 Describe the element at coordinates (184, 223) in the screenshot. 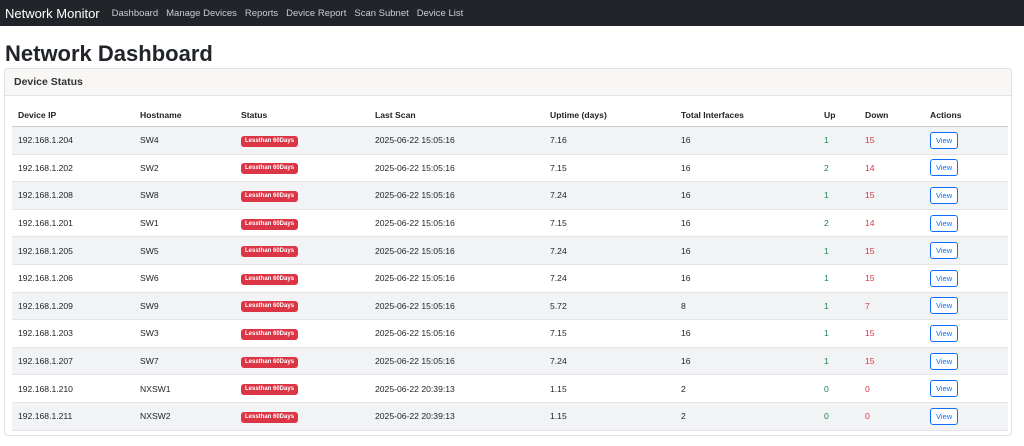

I see `cell-hostname: SW1` at that location.